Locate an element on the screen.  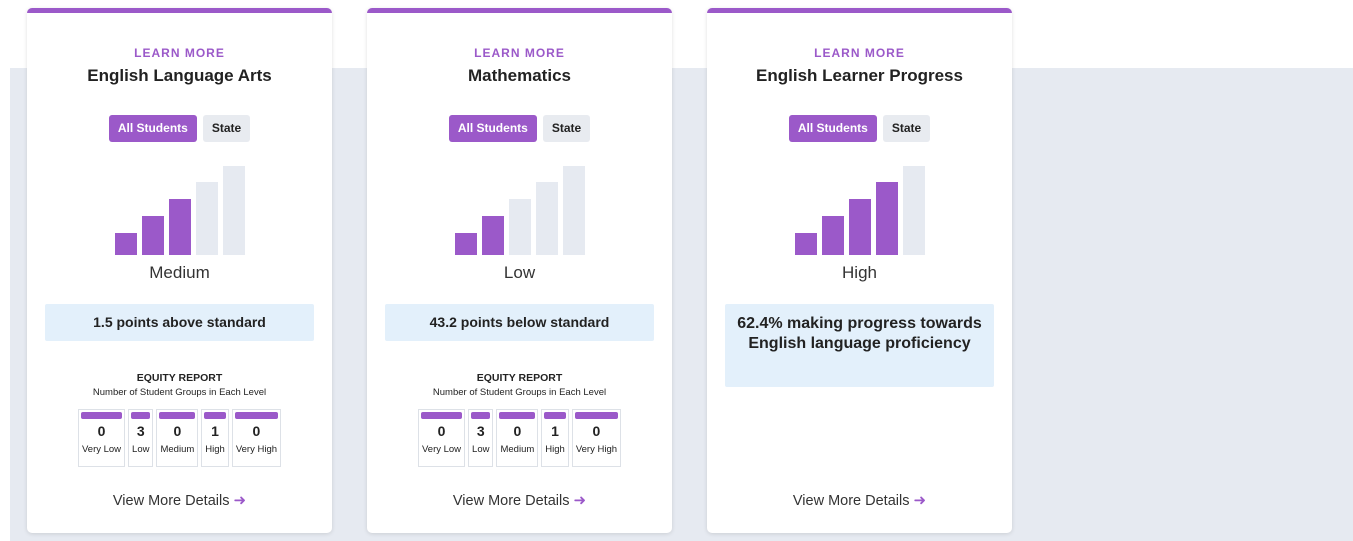
card-title: English Learner Progress is located at coordinates (859, 75).